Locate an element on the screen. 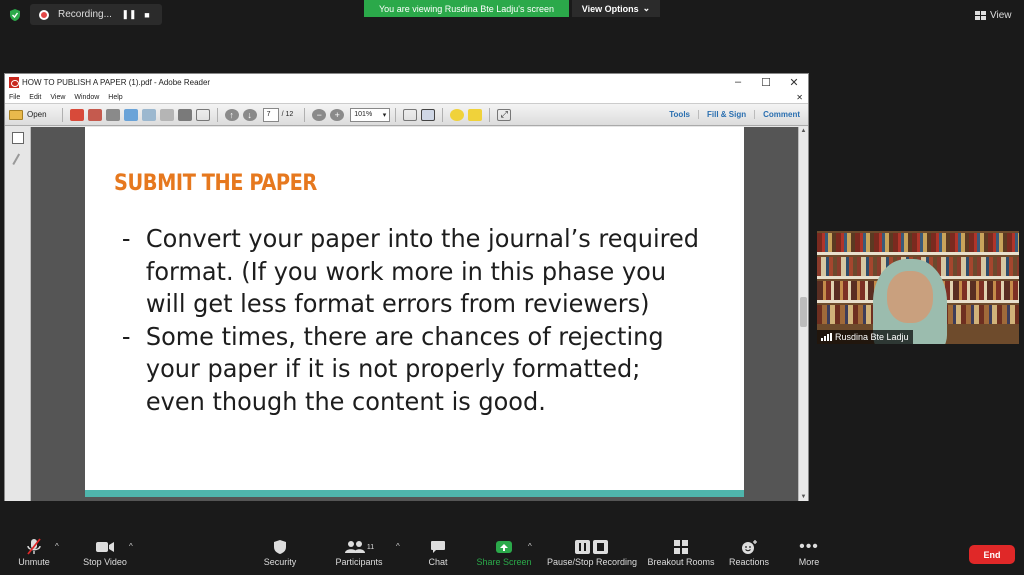 The image size is (1024, 575). page-total-label: / 12 is located at coordinates (287, 114).